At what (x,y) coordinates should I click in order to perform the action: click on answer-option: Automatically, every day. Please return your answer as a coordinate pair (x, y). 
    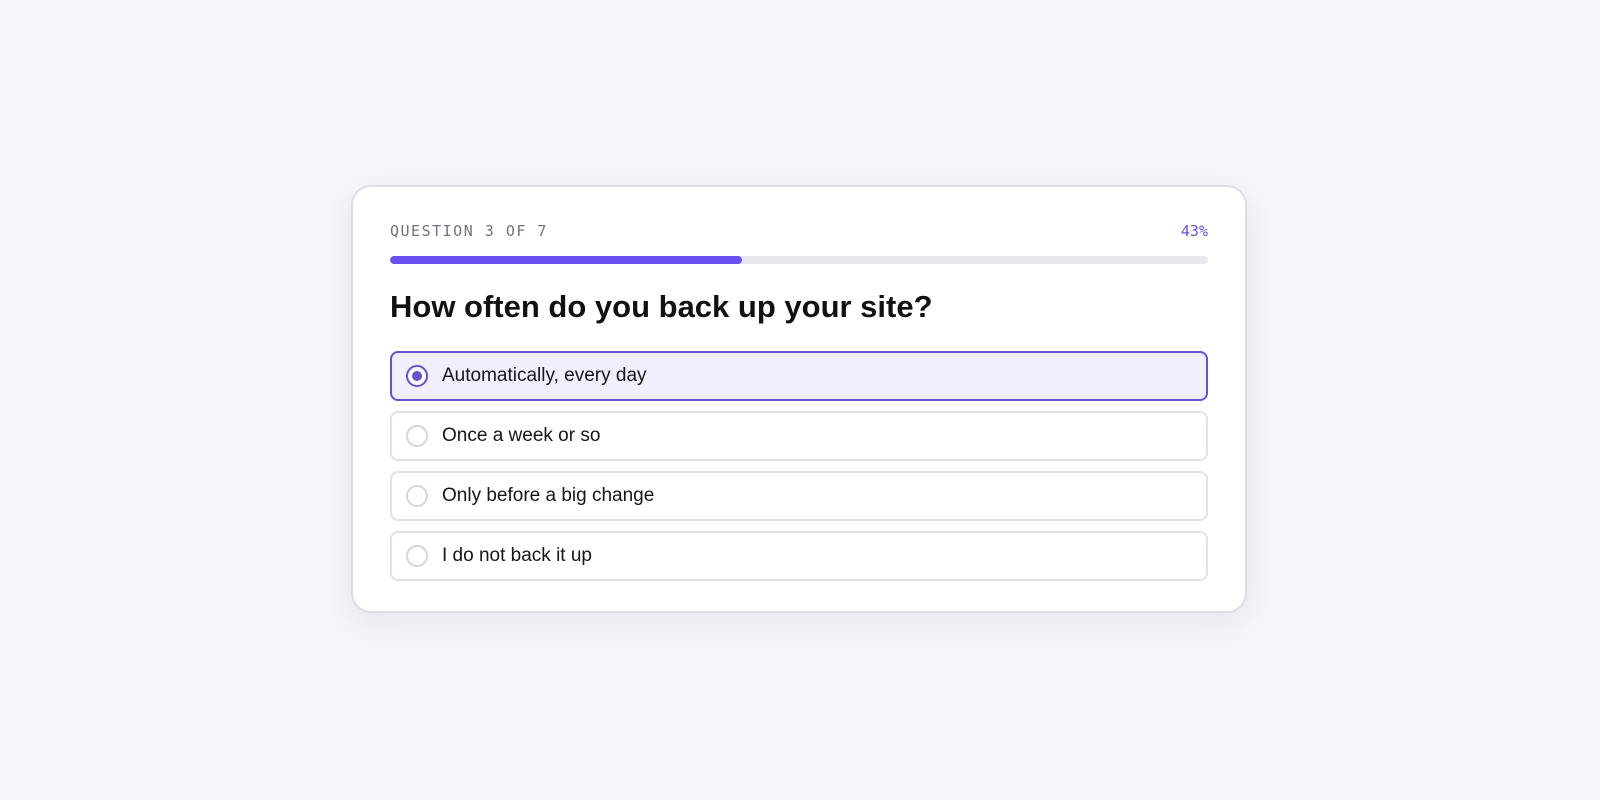
    Looking at the image, I should click on (799, 376).